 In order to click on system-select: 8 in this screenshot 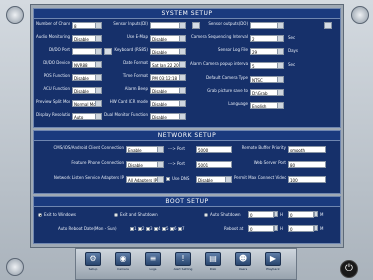, I will do `click(87, 25)`.